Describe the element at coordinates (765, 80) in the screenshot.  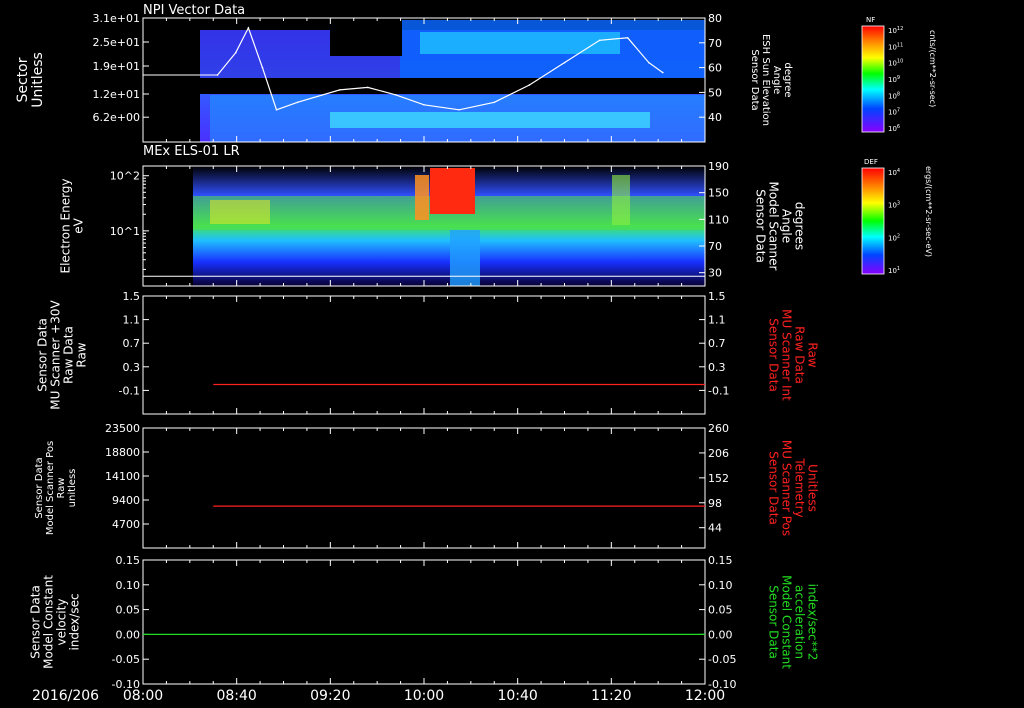
I see `npi-right-ylabel-line: ESH Sun Elevation` at that location.